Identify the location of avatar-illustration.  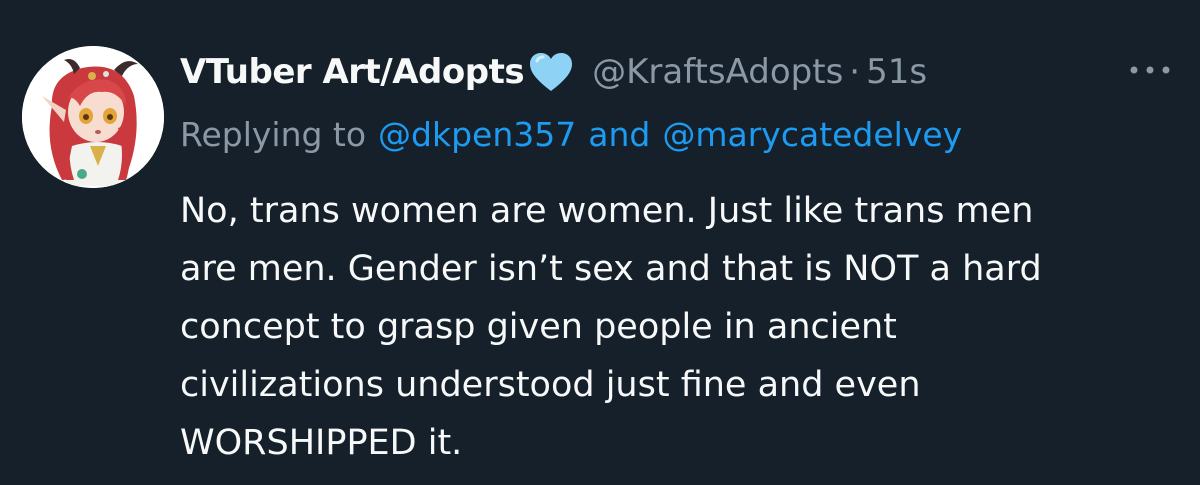
(93, 117).